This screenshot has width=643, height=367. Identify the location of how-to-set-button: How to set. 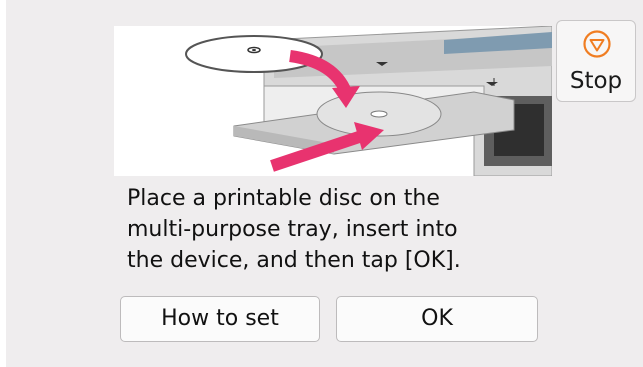
(220, 319).